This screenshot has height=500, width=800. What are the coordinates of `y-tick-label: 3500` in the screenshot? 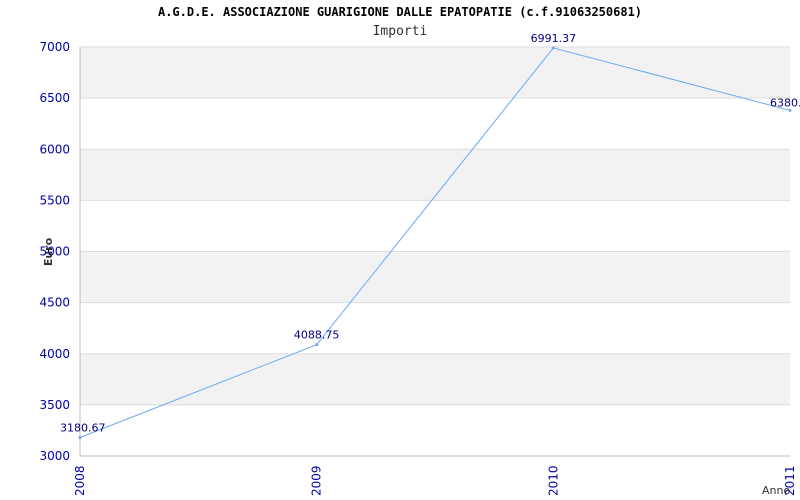 It's located at (54, 405).